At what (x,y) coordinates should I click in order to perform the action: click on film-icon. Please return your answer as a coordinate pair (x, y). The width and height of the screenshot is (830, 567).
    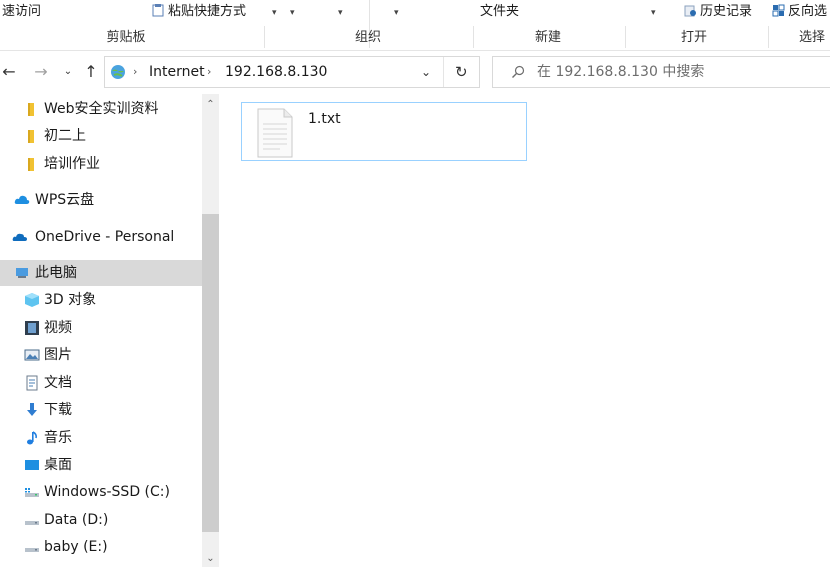
    Looking at the image, I should click on (32, 328).